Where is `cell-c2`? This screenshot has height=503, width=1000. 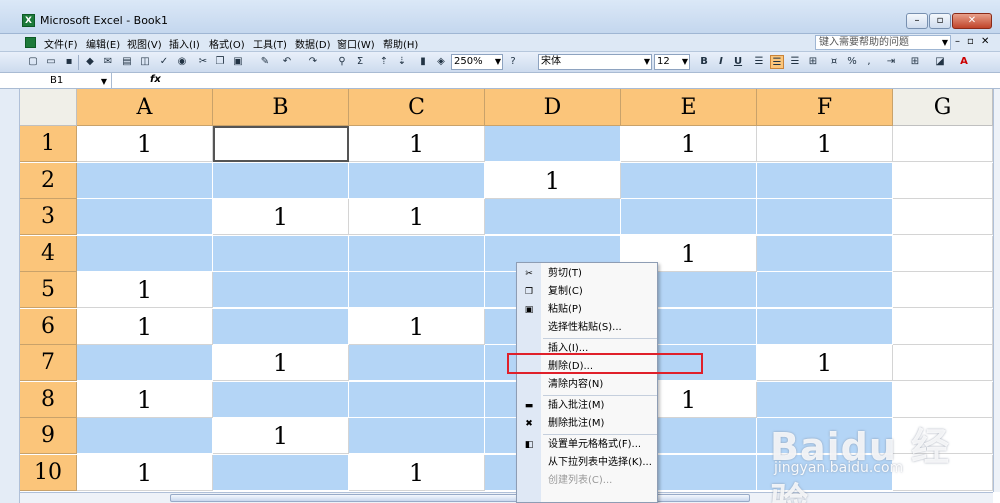 cell-c2 is located at coordinates (417, 180).